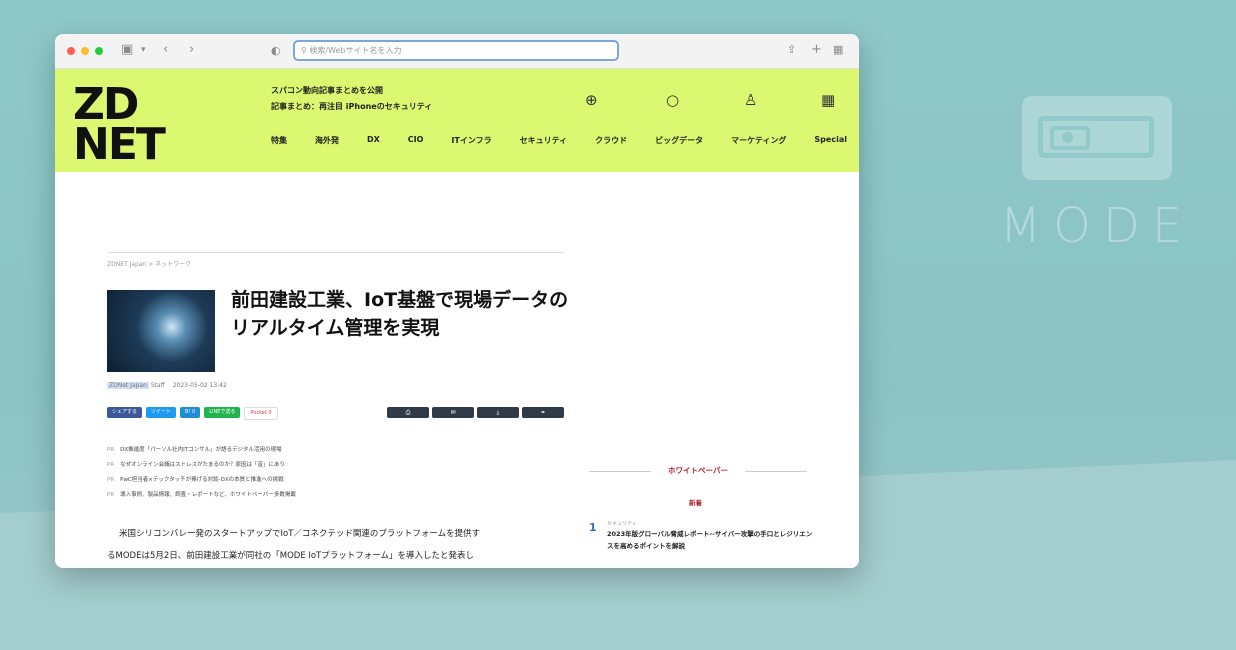 The width and height of the screenshot is (1236, 650). I want to click on share-icon: ⇪, so click(791, 49).